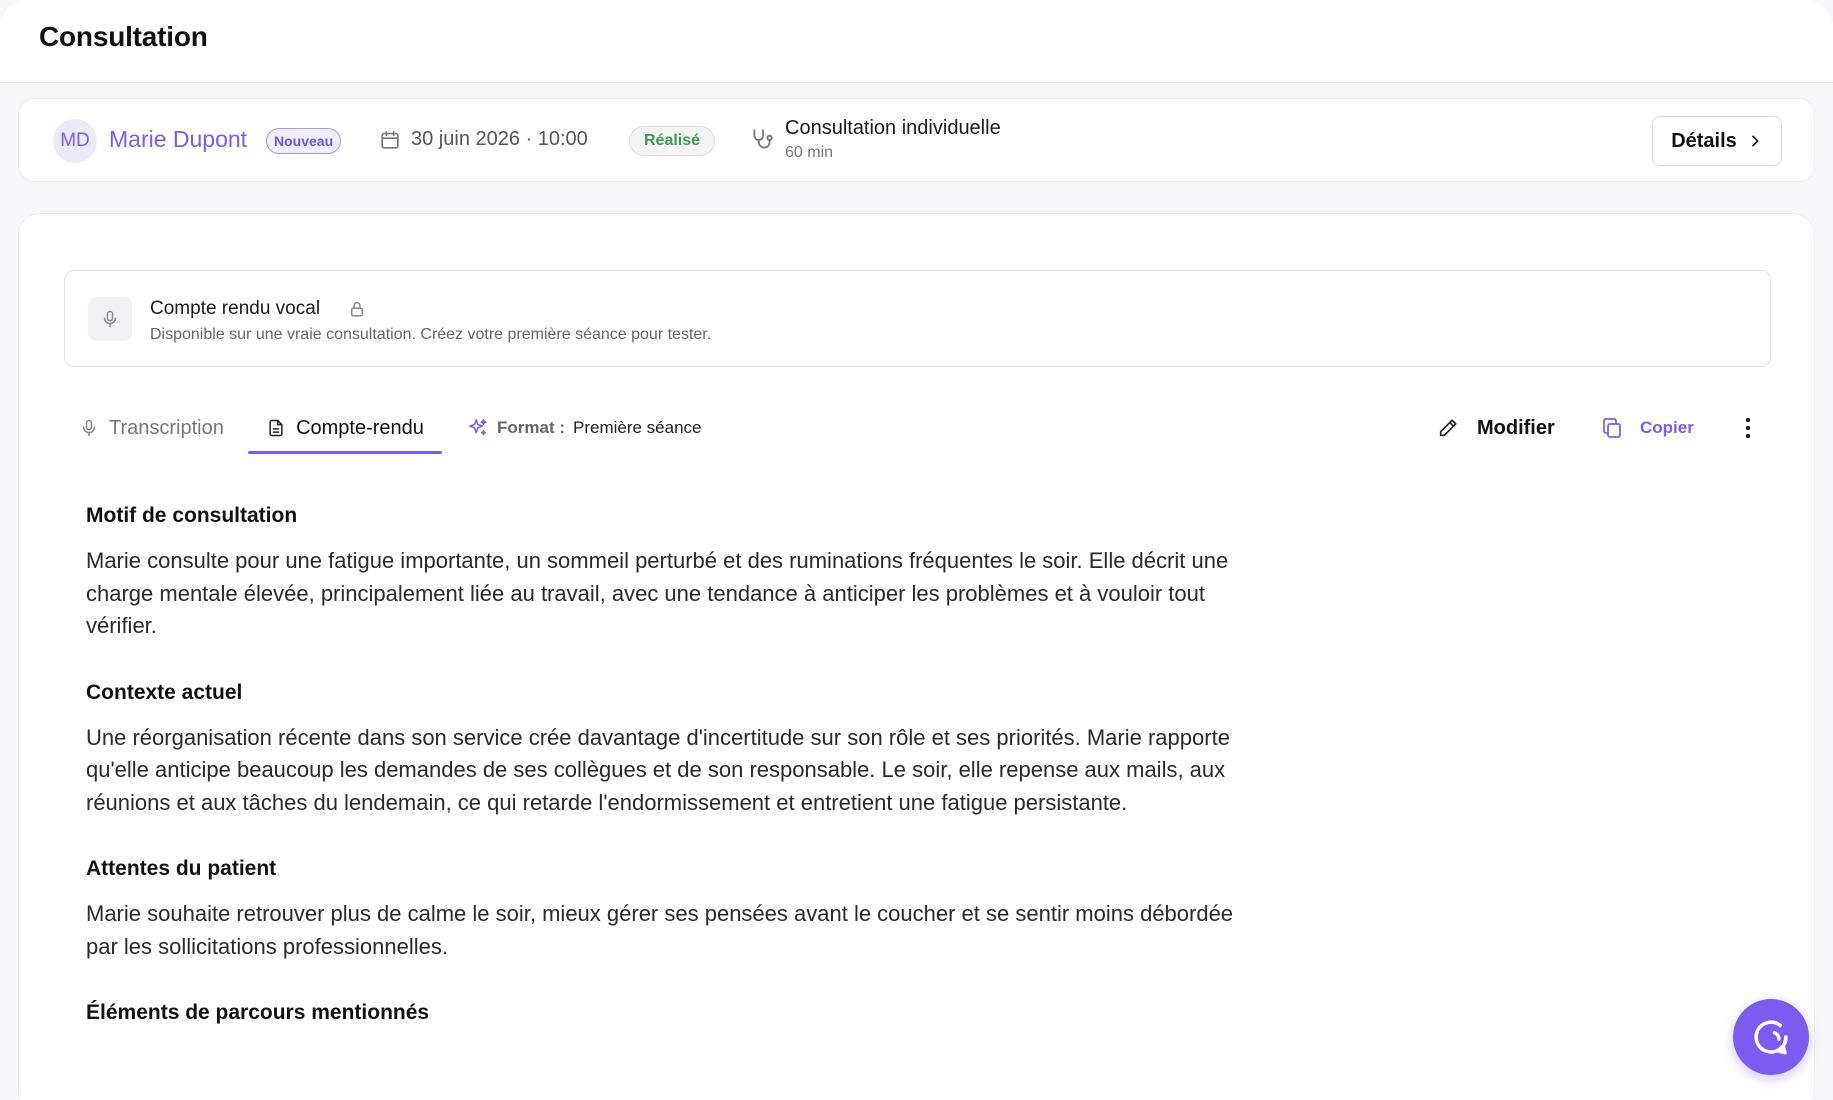 The height and width of the screenshot is (1100, 1833). What do you see at coordinates (1748, 428) in the screenshot?
I see `more-vertical-icon` at bounding box center [1748, 428].